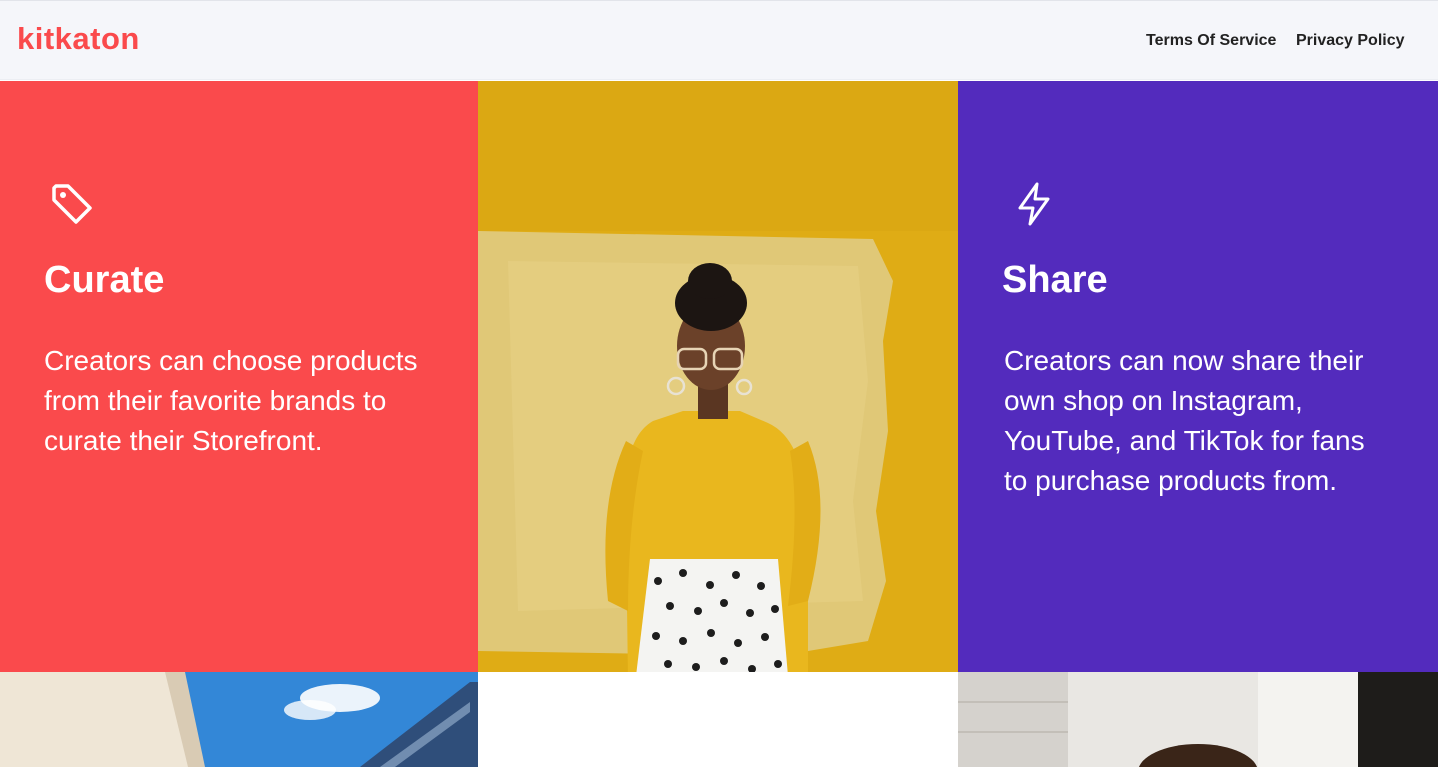 The height and width of the screenshot is (767, 1438). I want to click on building-sky-photo, so click(239, 719).